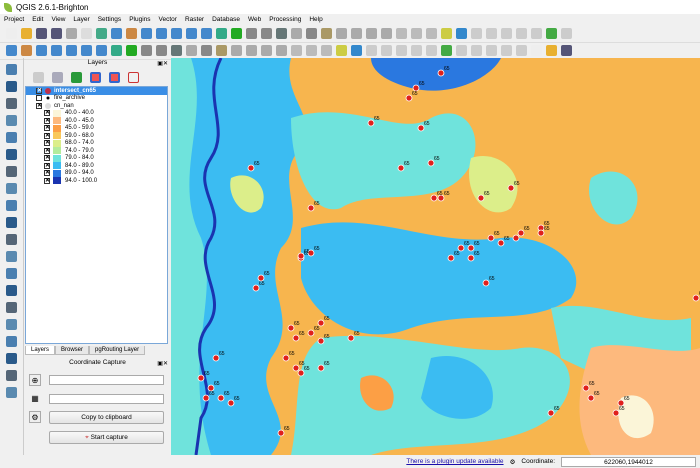  I want to click on legend-class-row: ✕ 74.0 - 79.0, so click(96, 151).